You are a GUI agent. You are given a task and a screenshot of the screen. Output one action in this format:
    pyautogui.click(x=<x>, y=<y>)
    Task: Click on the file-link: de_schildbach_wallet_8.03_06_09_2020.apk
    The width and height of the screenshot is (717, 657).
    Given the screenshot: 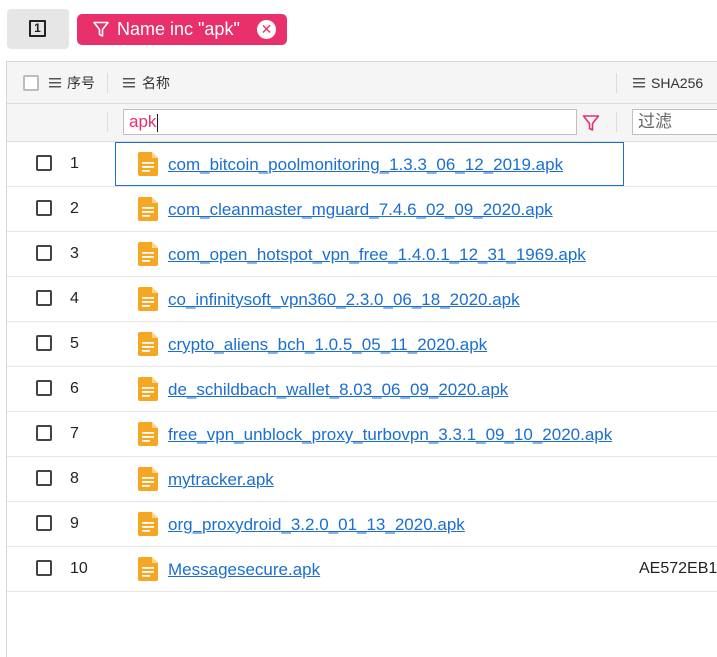 What is the action you would take?
    pyautogui.click(x=338, y=390)
    